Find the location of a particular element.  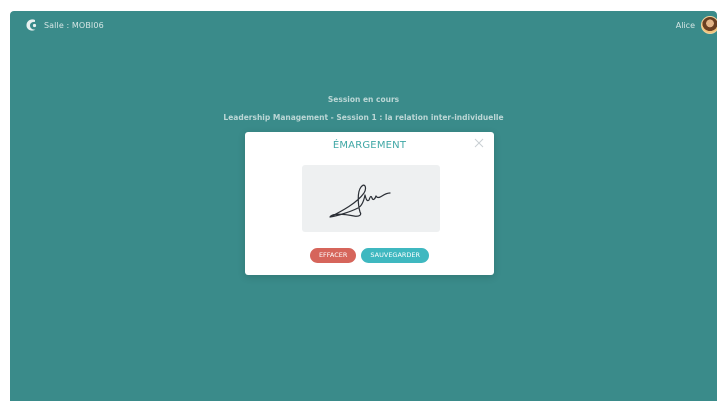

modal-actions: EFFACER SAUVEGARDER is located at coordinates (369, 255).